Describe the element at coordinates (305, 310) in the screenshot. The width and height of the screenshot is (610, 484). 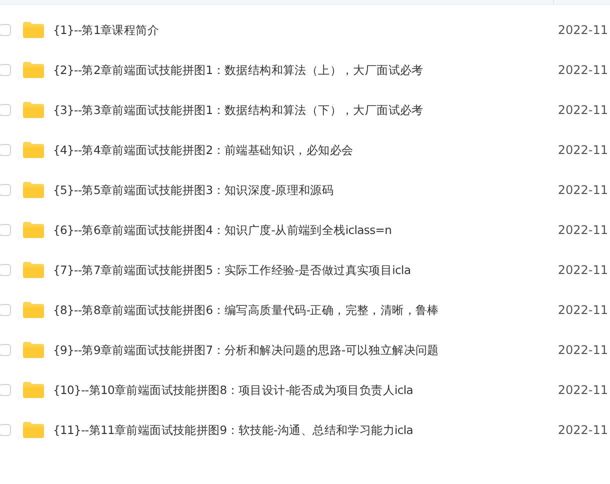
I see `folder-name: {8}--第8章前端面试技能拼图6：编写高质量代码-正确，完整，清晰，鲁棒` at that location.